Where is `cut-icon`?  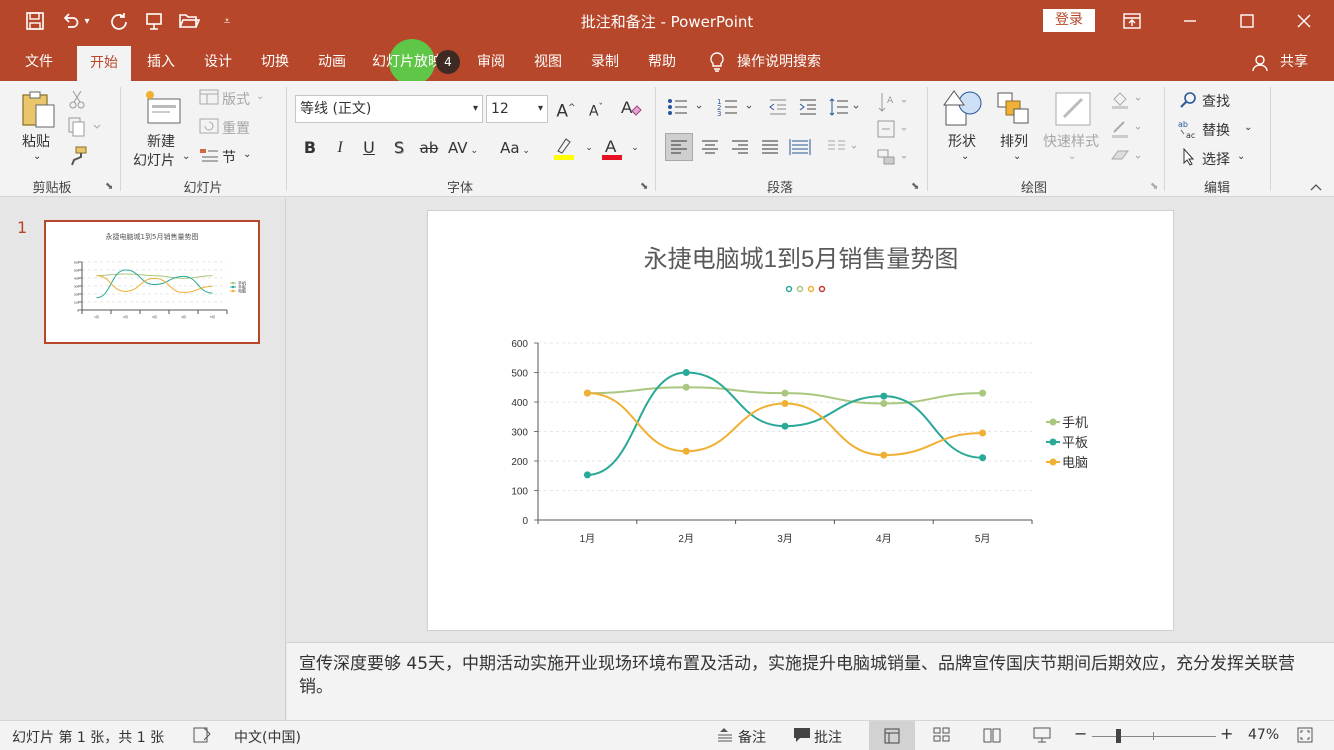 cut-icon is located at coordinates (77, 101).